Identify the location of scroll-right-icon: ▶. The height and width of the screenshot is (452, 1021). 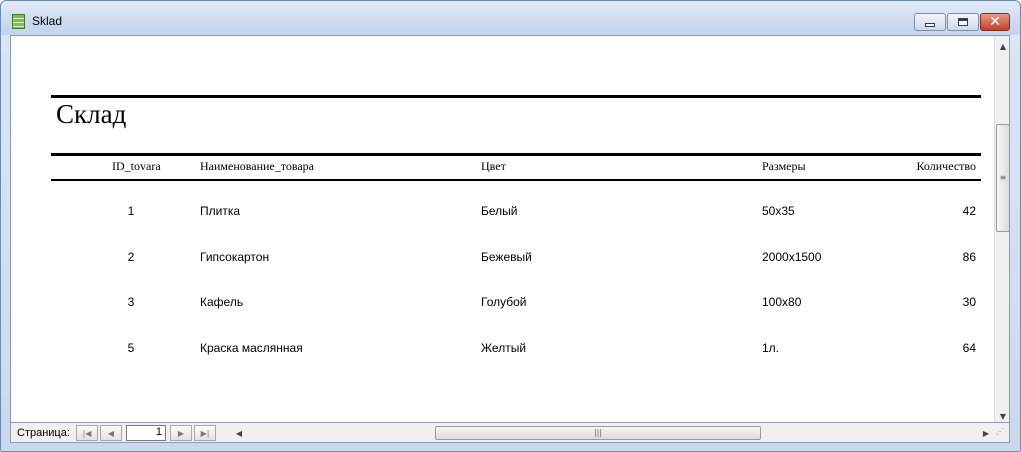
(986, 433).